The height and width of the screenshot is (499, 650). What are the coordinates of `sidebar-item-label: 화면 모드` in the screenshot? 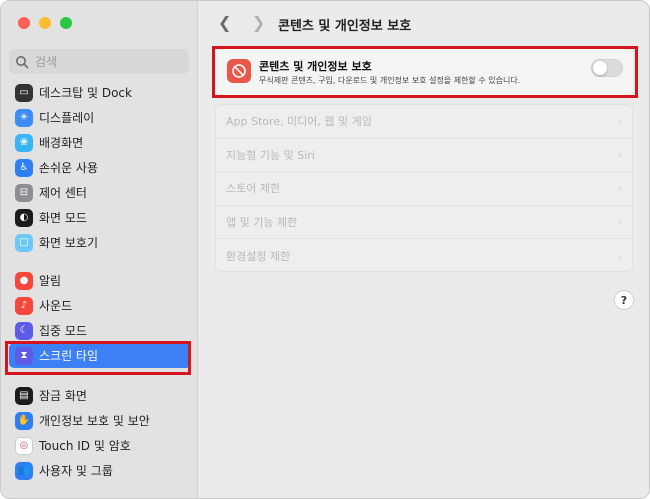 It's located at (63, 218).